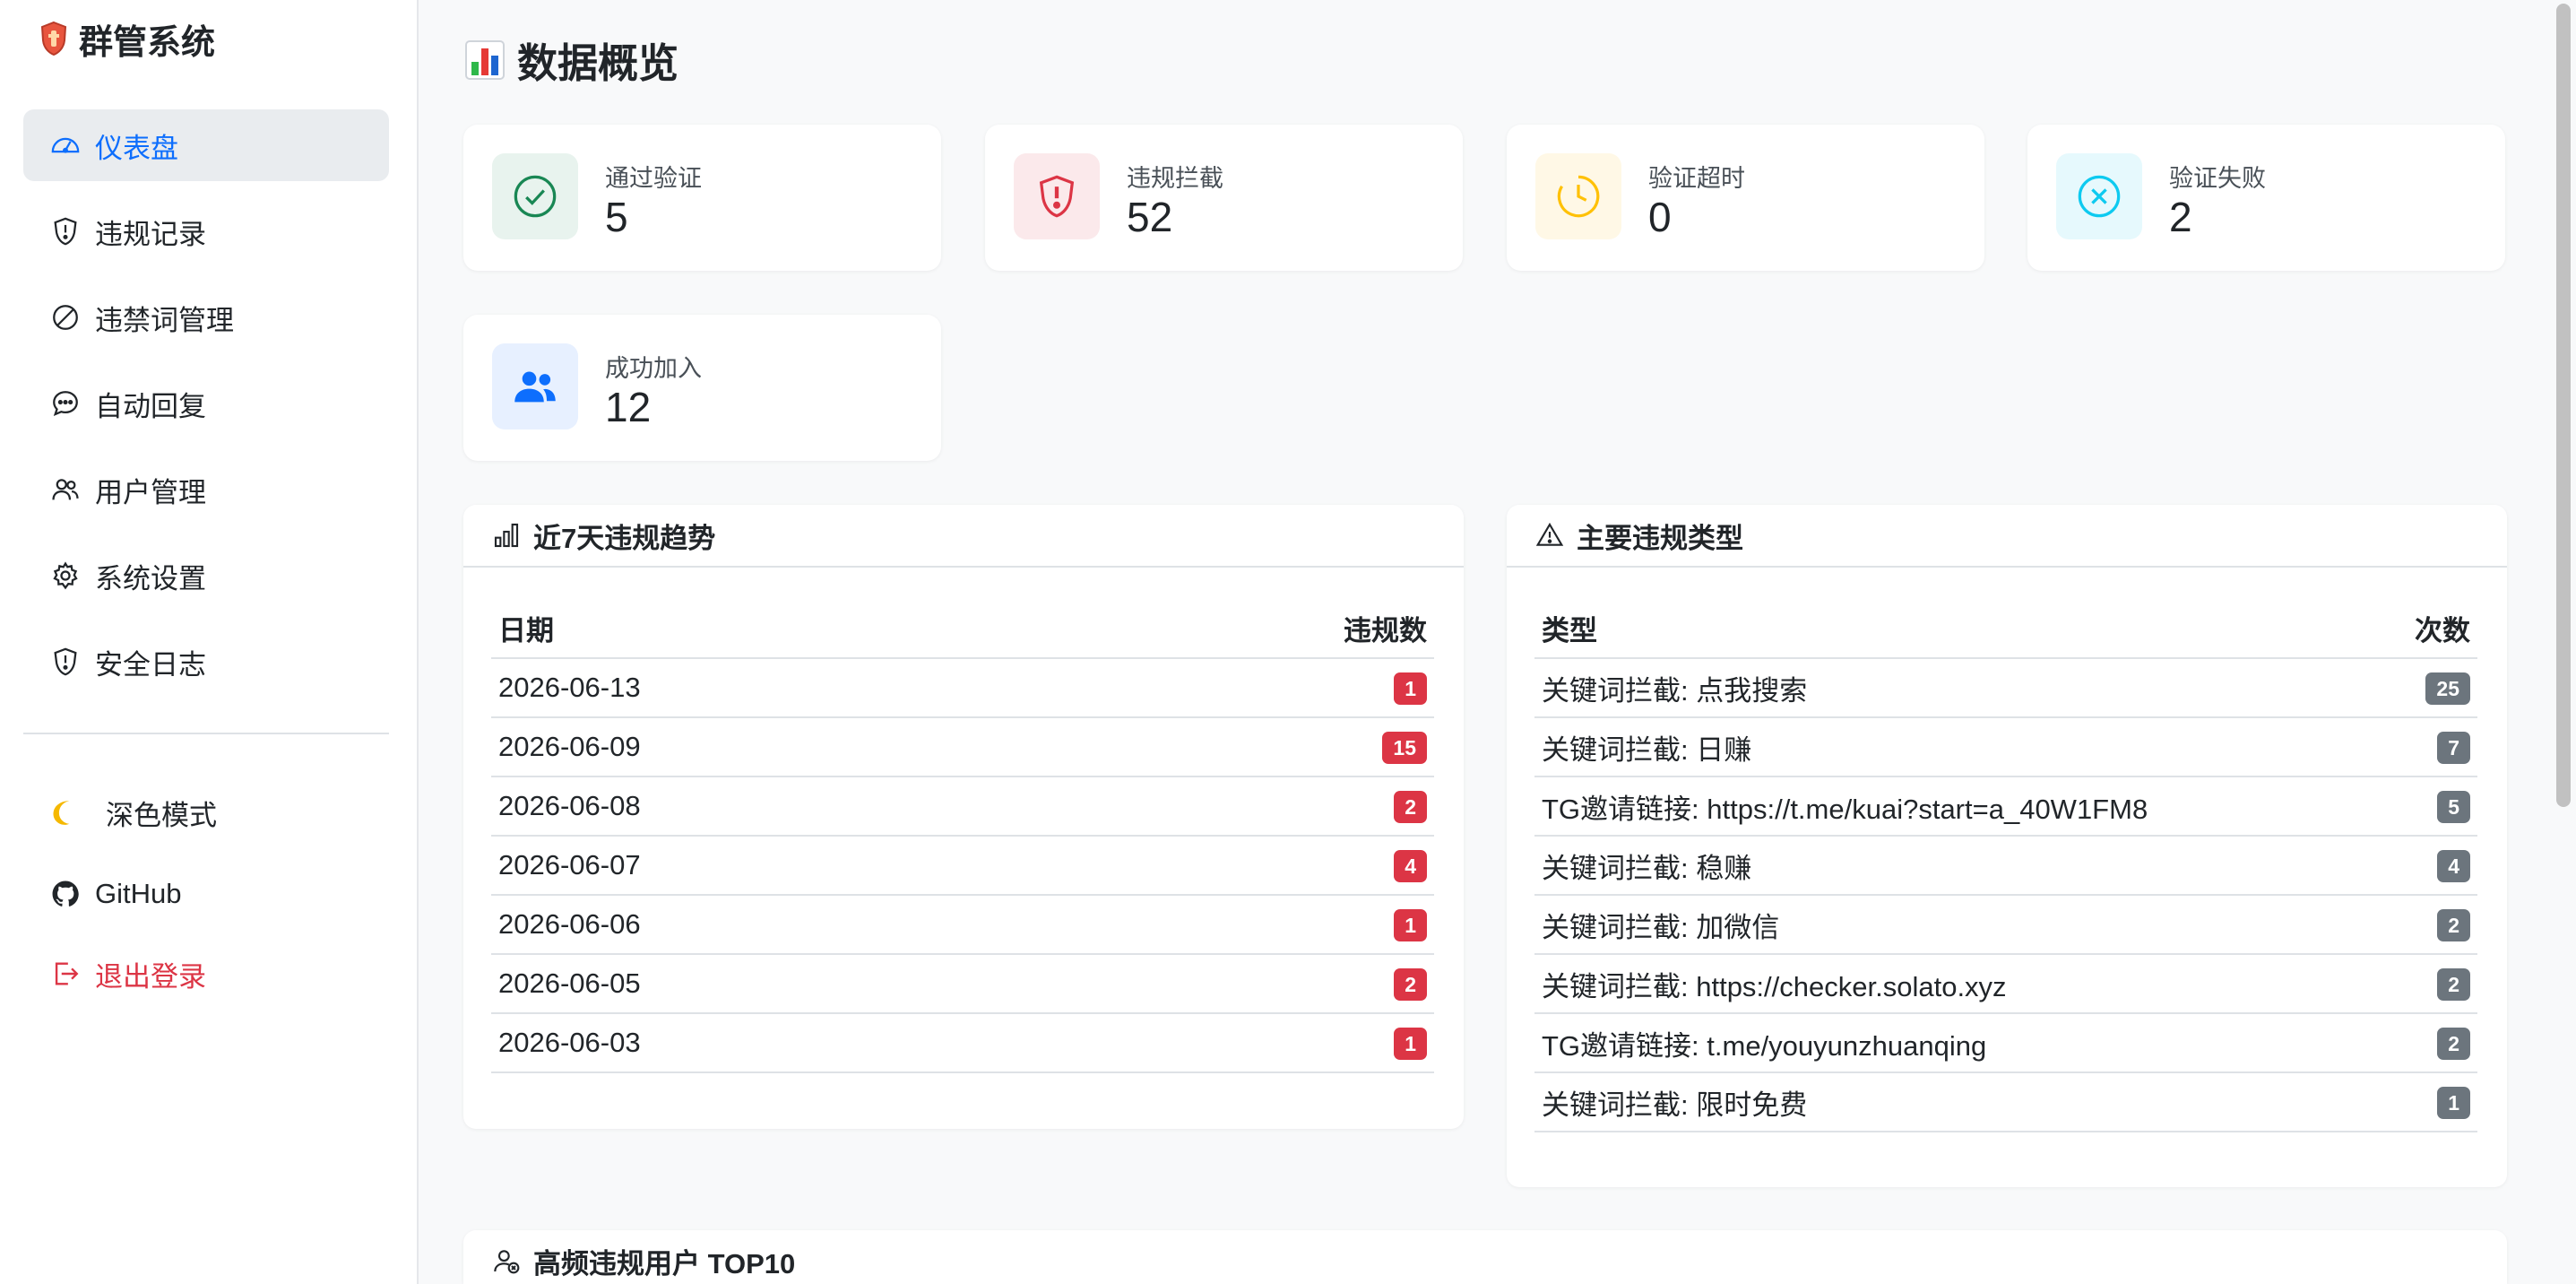 The image size is (2576, 1284). What do you see at coordinates (962, 747) in the screenshot?
I see `table-row: 2026-06-09 15` at bounding box center [962, 747].